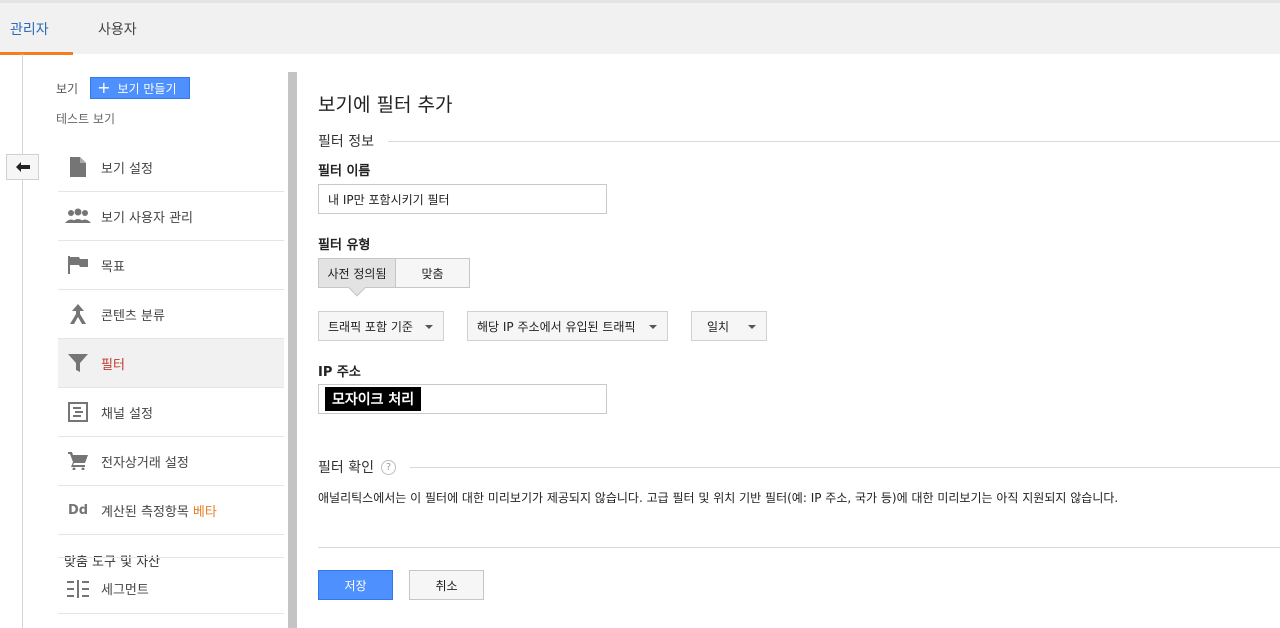  What do you see at coordinates (36, 53) in the screenshot?
I see `tab-admin-active-indicator` at bounding box center [36, 53].